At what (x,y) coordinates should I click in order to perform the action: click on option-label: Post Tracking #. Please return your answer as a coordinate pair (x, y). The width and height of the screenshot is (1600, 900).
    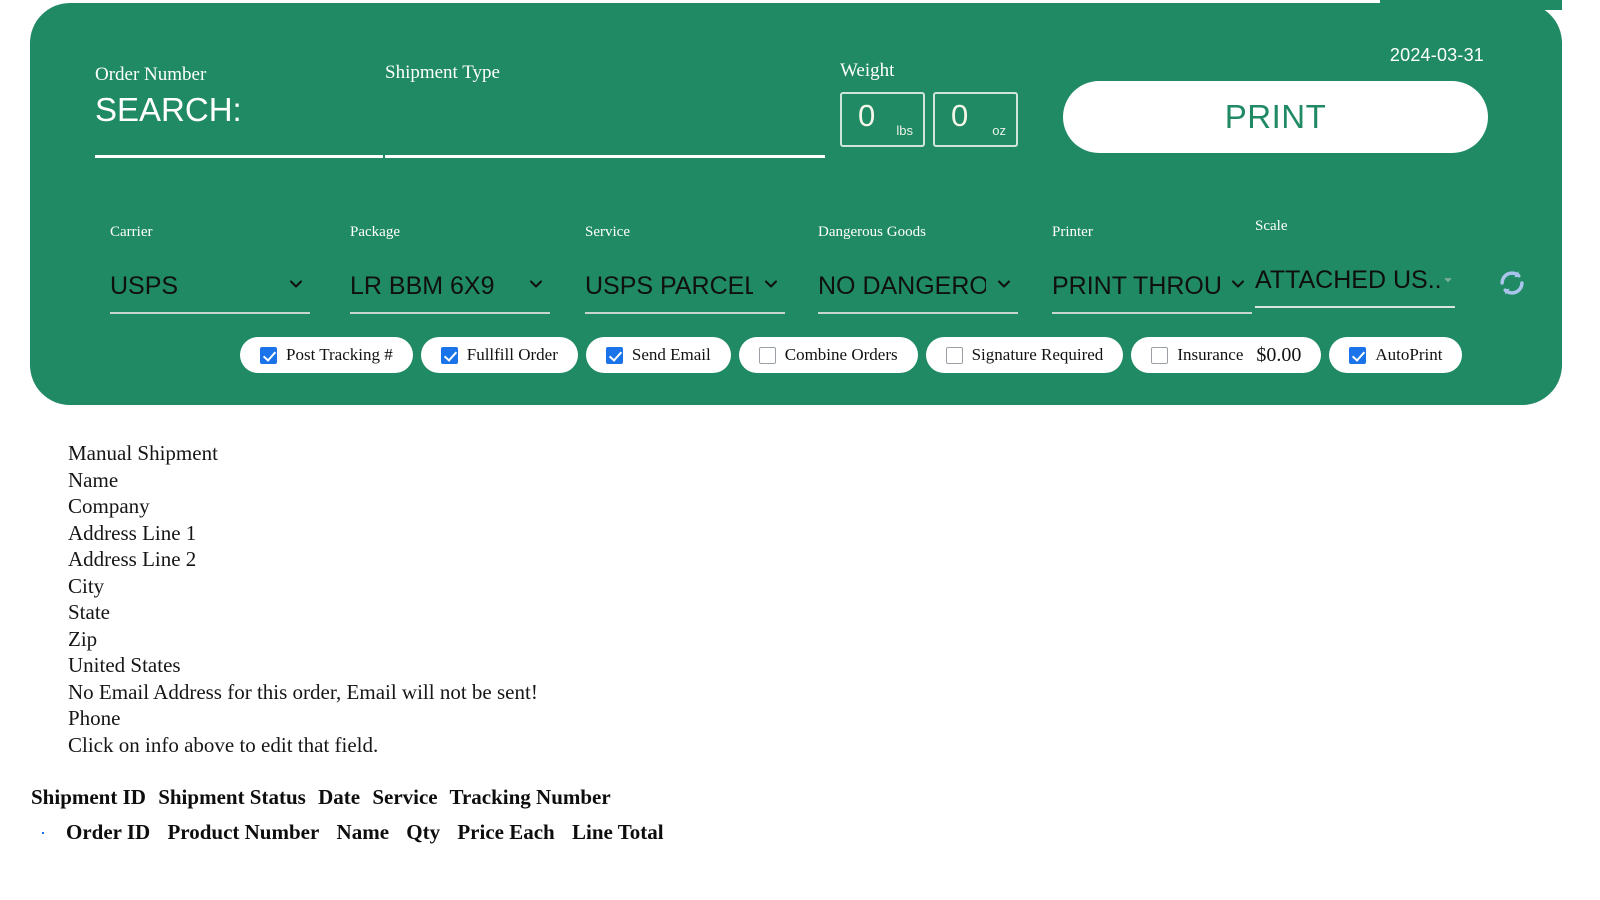
    Looking at the image, I should click on (339, 354).